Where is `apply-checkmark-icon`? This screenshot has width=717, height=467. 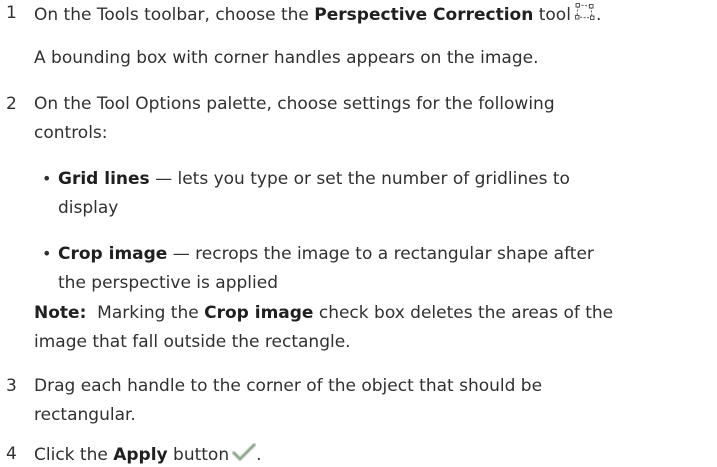
apply-checkmark-icon is located at coordinates (244, 455).